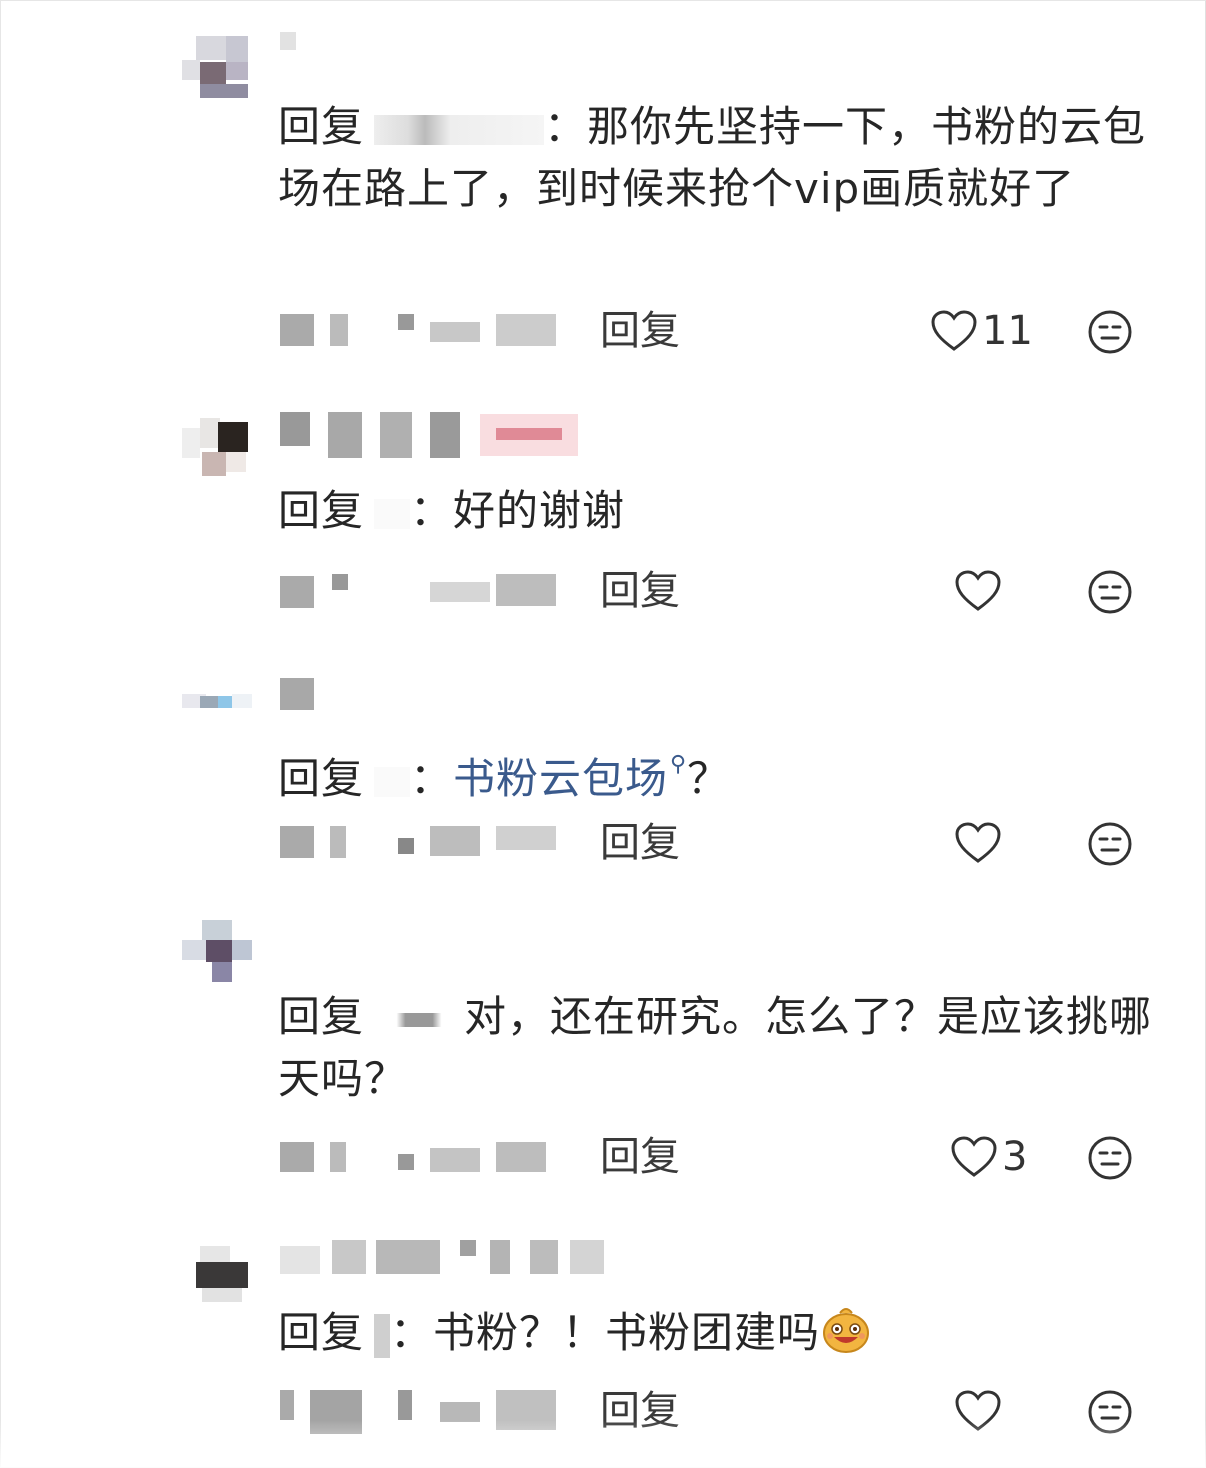 The width and height of the screenshot is (1206, 1468). Describe the element at coordinates (715, 1047) in the screenshot. I see `comment-body: 对，还在研究。怎么了？是应该挑哪天吗？` at that location.